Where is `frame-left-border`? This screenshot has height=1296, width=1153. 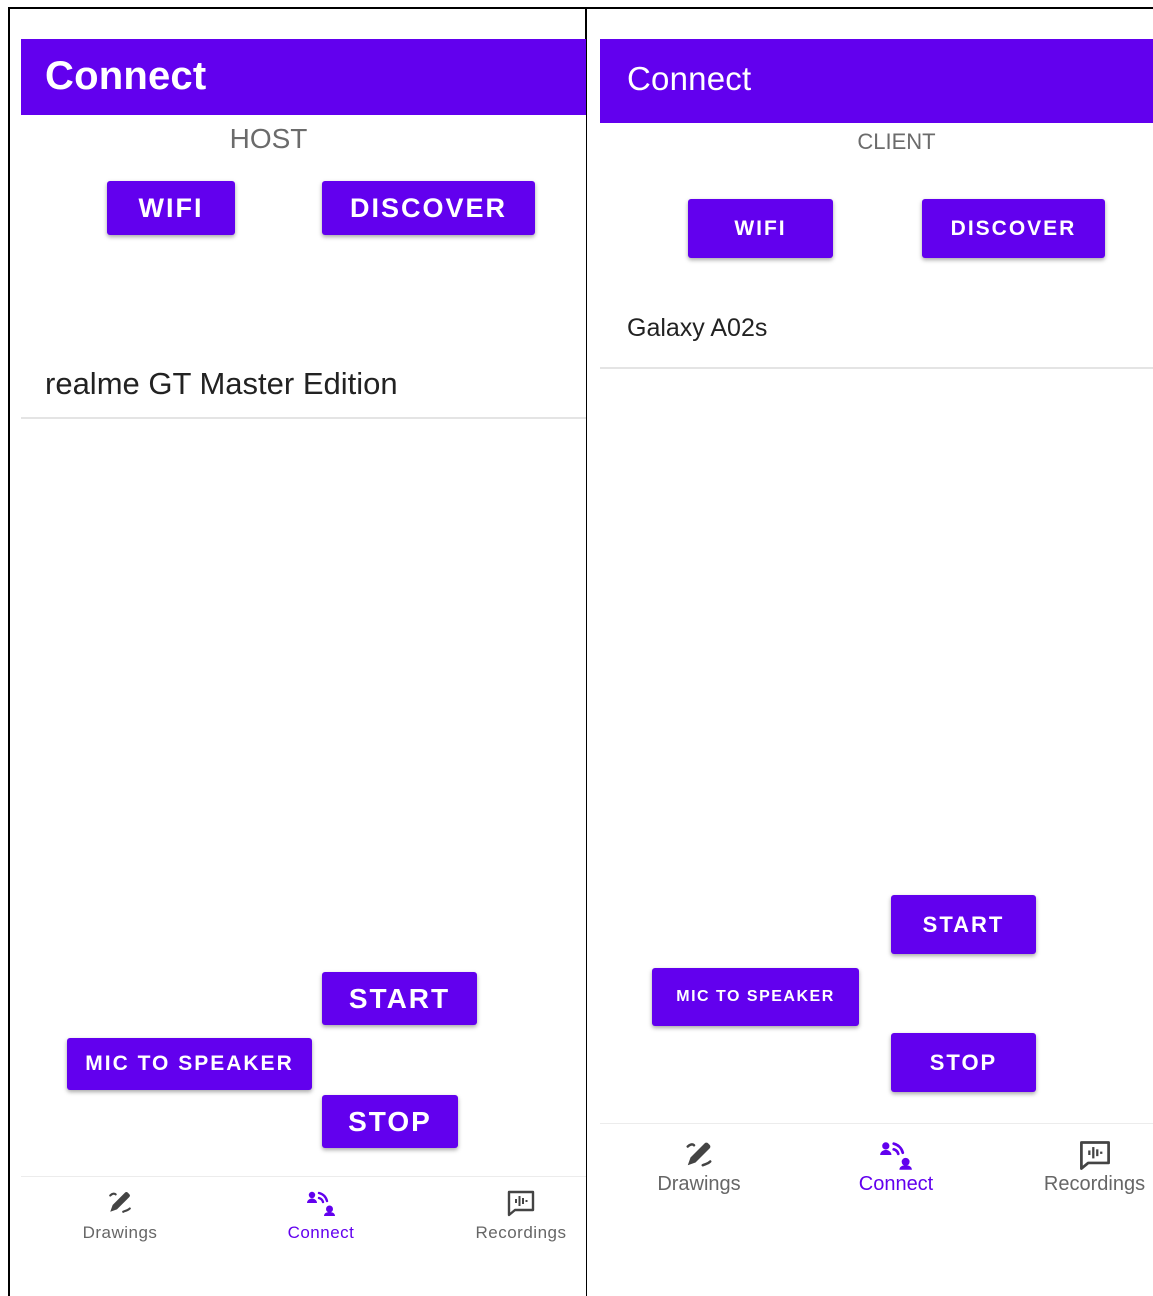 frame-left-border is located at coordinates (9, 651).